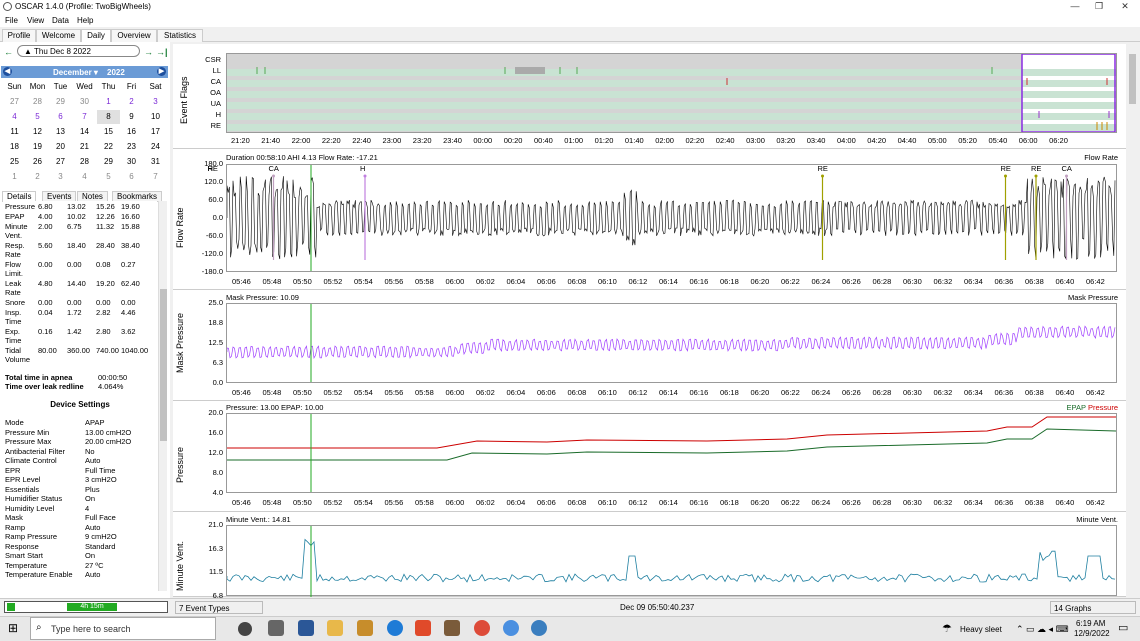  What do you see at coordinates (19, 35) in the screenshot?
I see `tab-profile: Profile` at bounding box center [19, 35].